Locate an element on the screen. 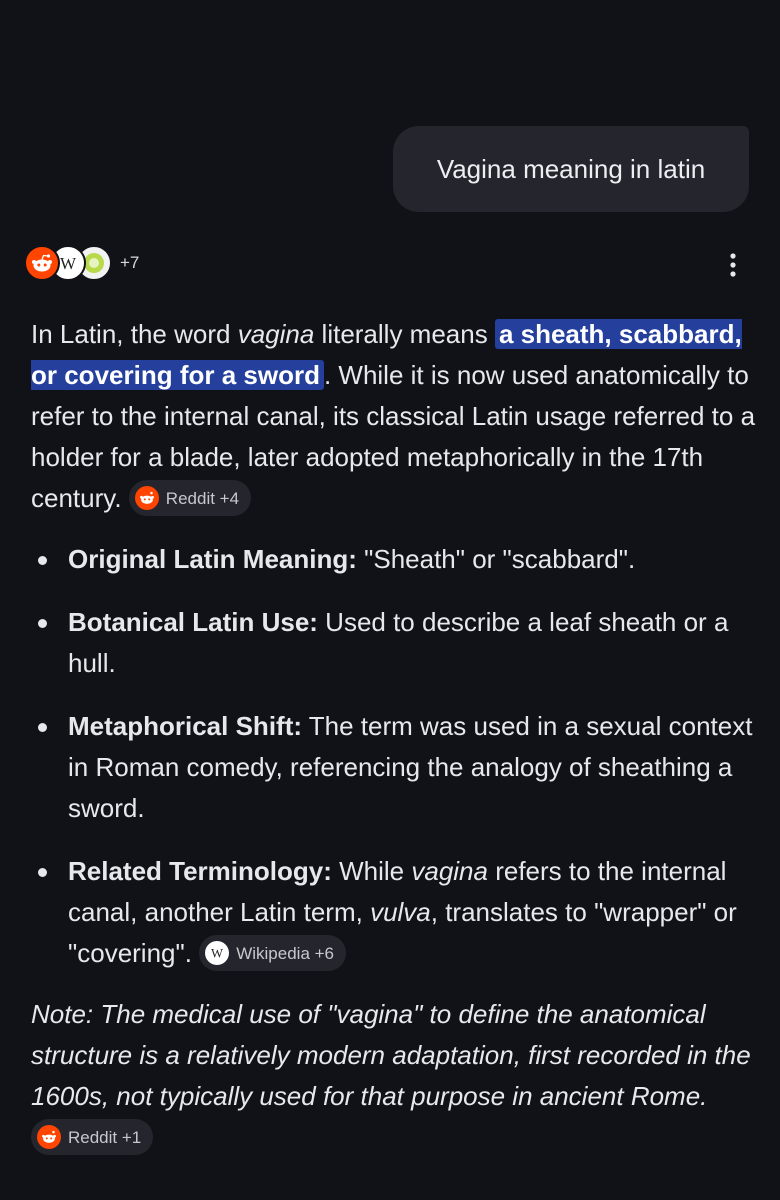  sources-button: W +7 is located at coordinates (81, 263).